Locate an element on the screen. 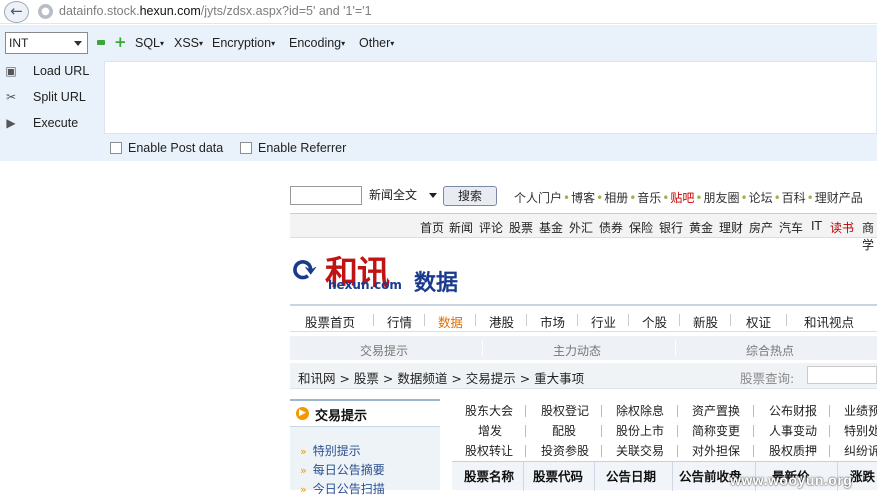 This screenshot has height=497, width=877. nav-item: 个股 is located at coordinates (654, 321).